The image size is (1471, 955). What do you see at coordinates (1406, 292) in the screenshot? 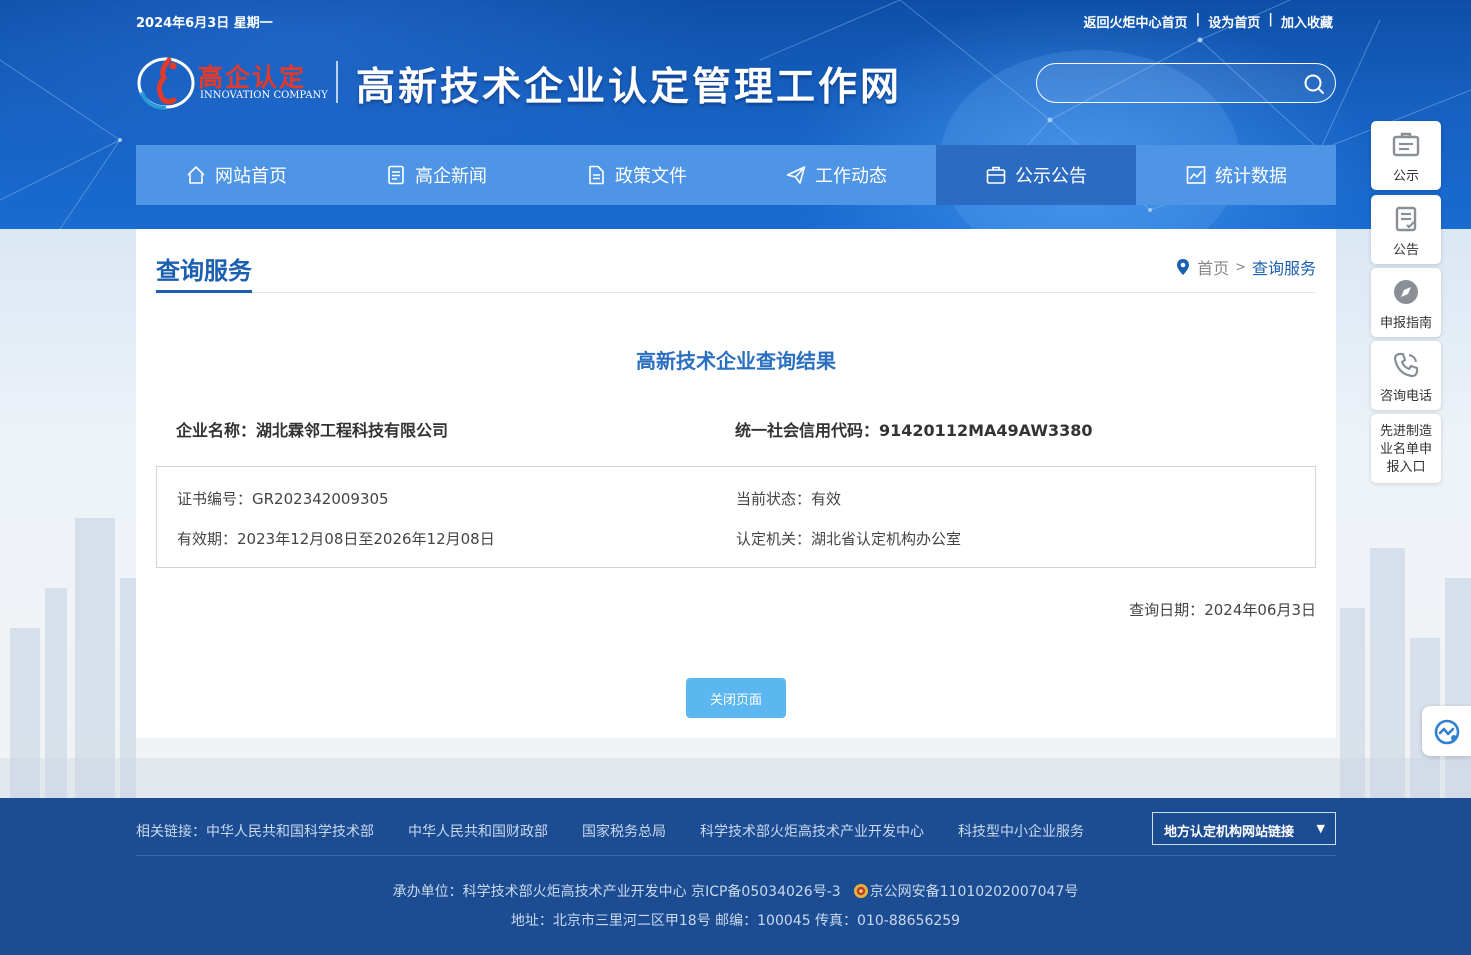
I see `compass-icon` at bounding box center [1406, 292].